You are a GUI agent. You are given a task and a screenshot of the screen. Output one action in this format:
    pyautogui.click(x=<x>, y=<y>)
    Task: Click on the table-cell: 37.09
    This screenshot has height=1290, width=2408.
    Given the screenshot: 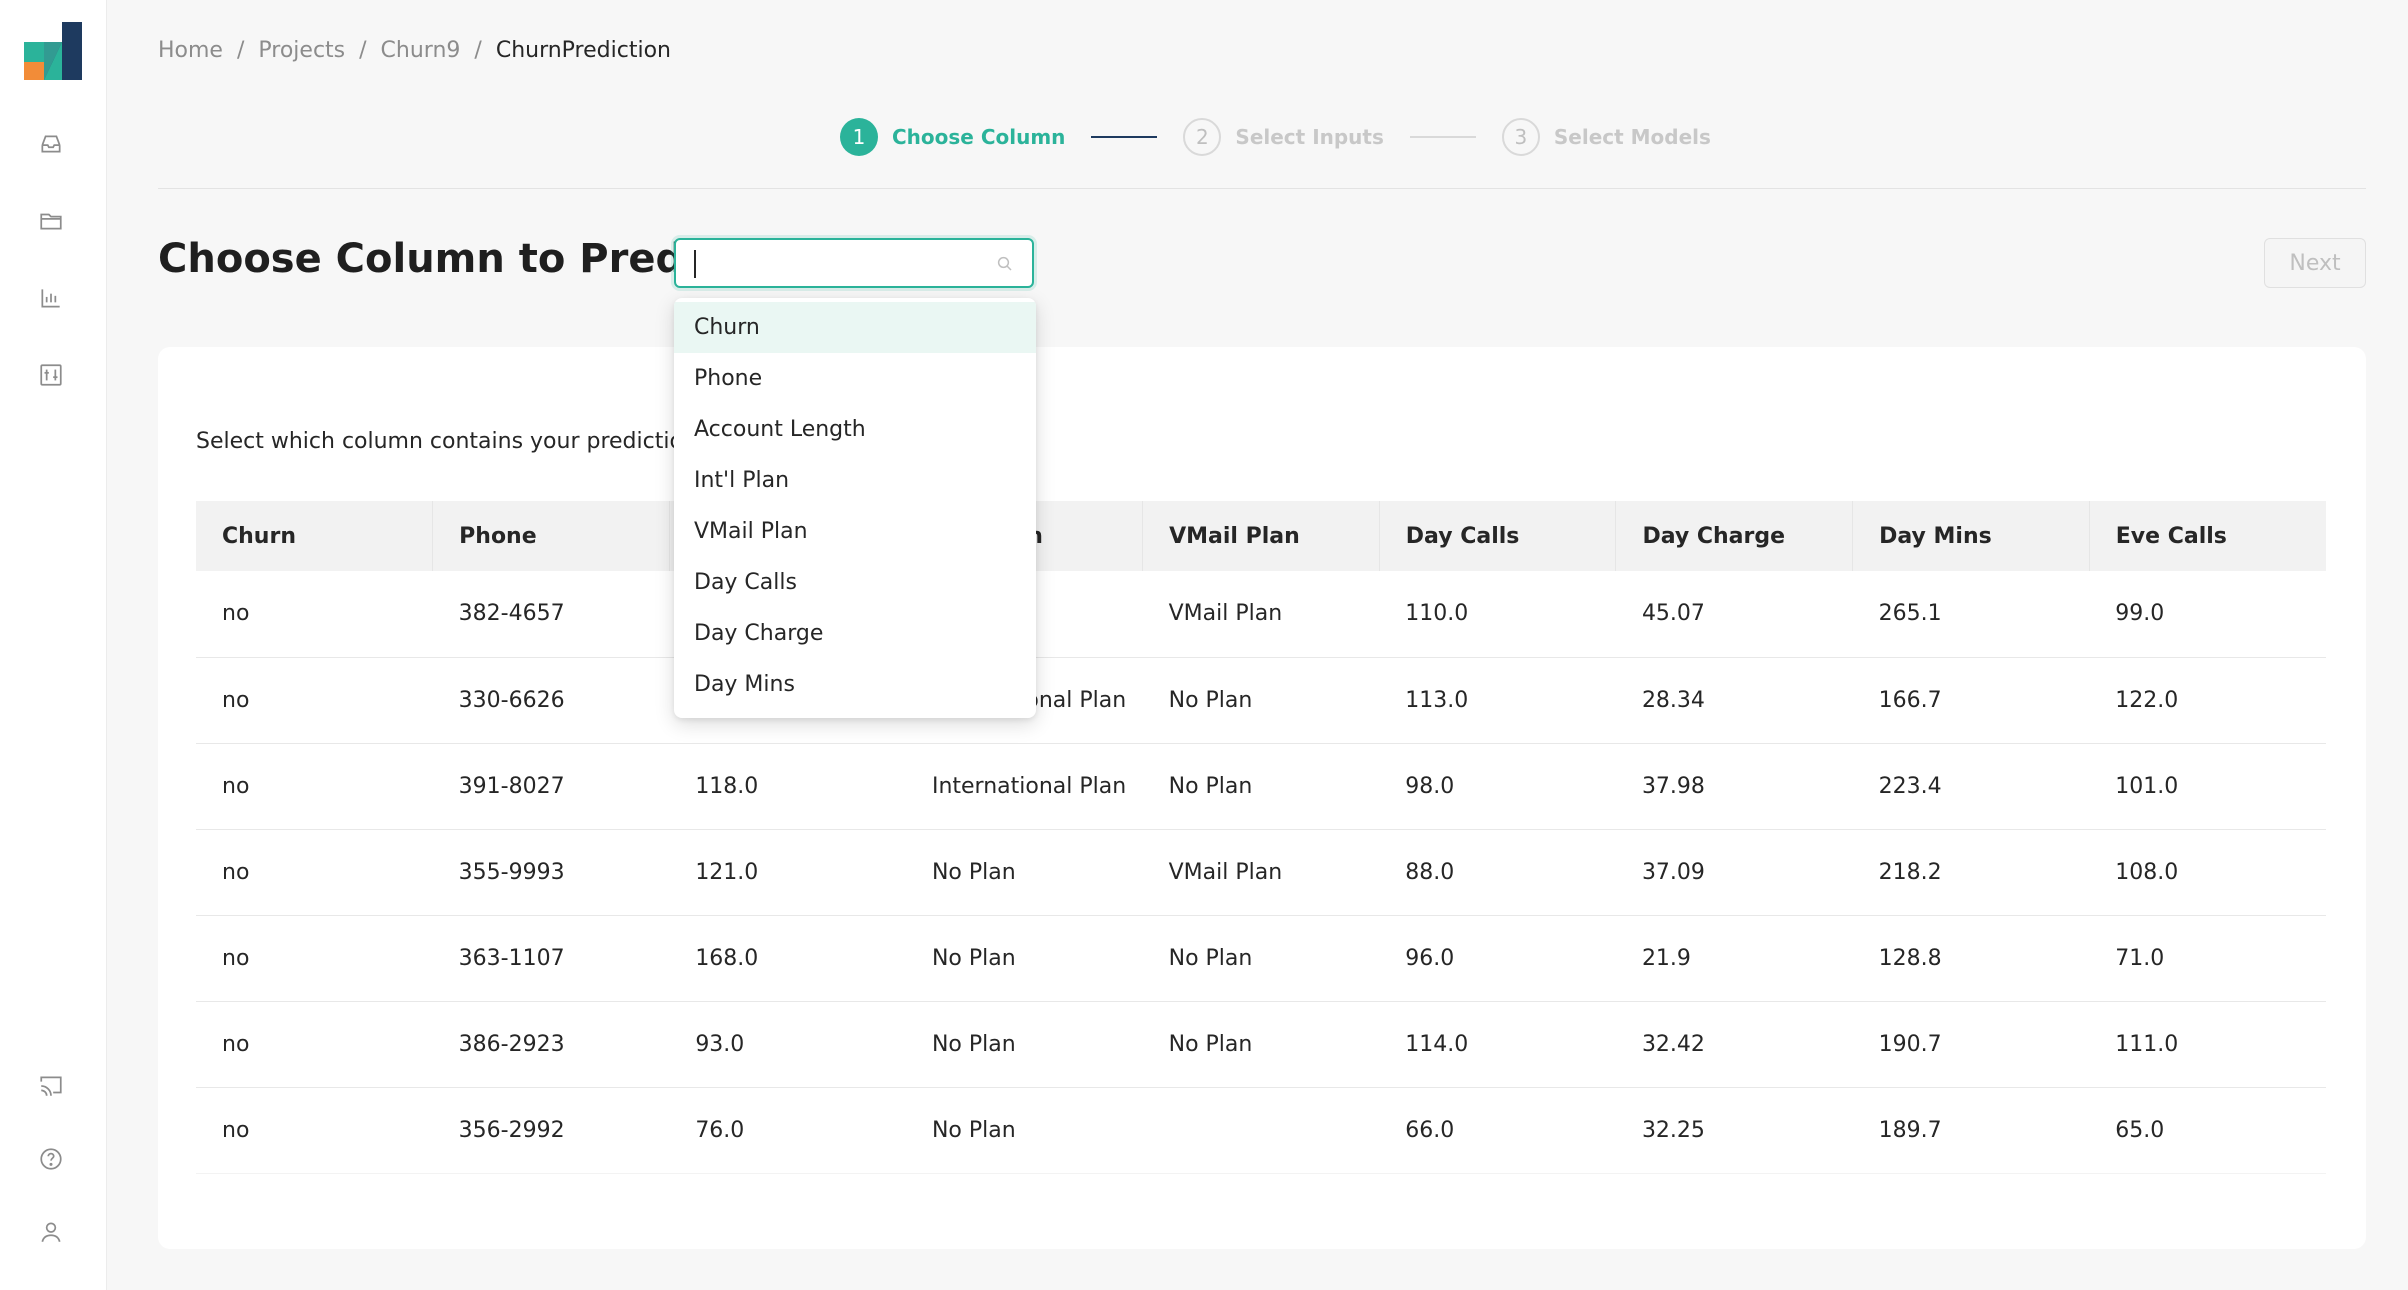 What is the action you would take?
    pyautogui.click(x=1734, y=872)
    